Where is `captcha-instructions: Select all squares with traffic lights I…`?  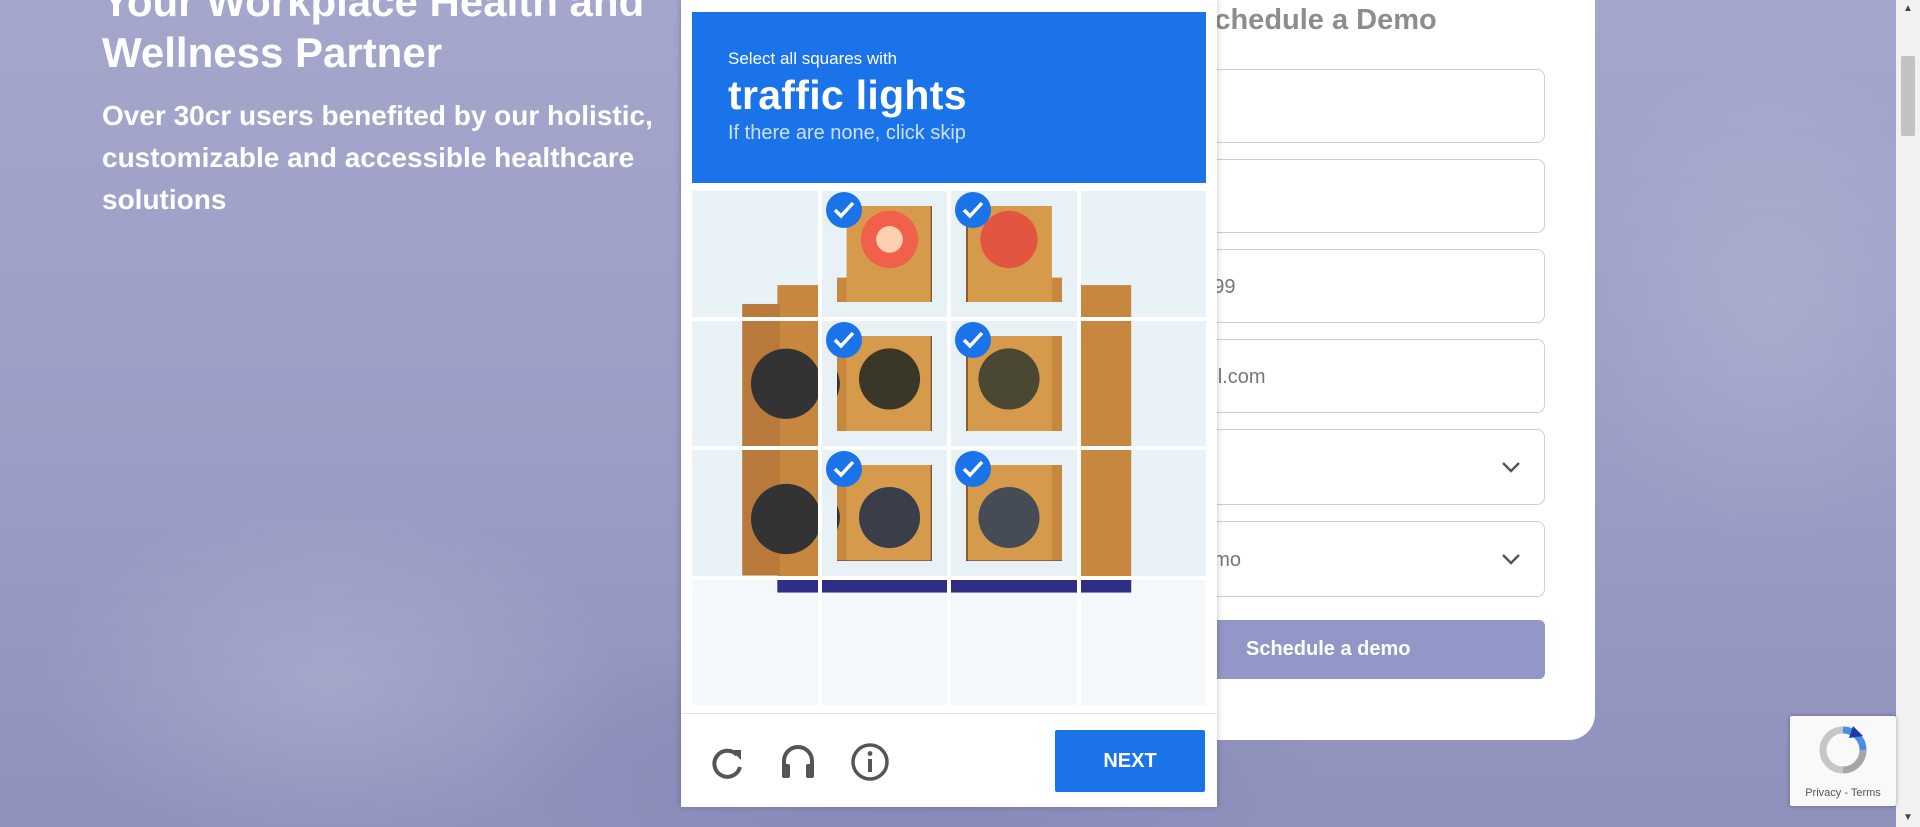
captcha-instructions: Select all squares with traffic lights I… is located at coordinates (949, 97).